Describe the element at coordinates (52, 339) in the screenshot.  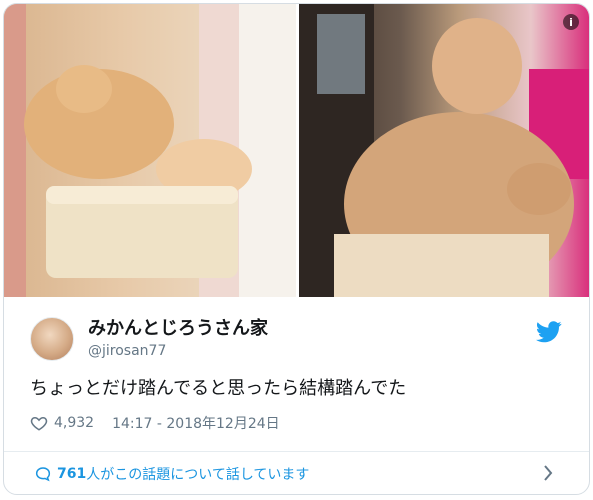
I see `avatar` at that location.